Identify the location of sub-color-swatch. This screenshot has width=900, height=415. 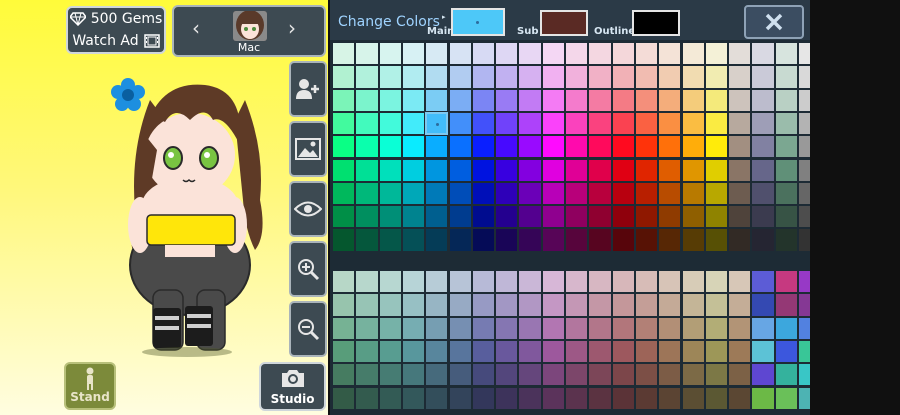
(564, 23).